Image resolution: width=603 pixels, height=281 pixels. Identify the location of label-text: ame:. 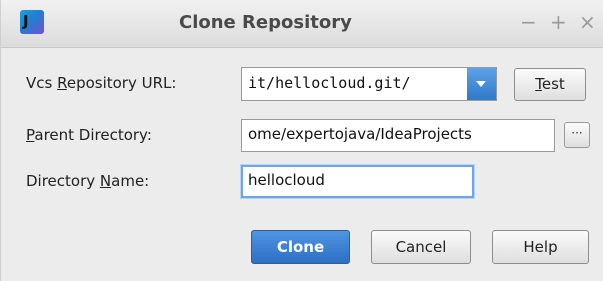
(130, 181).